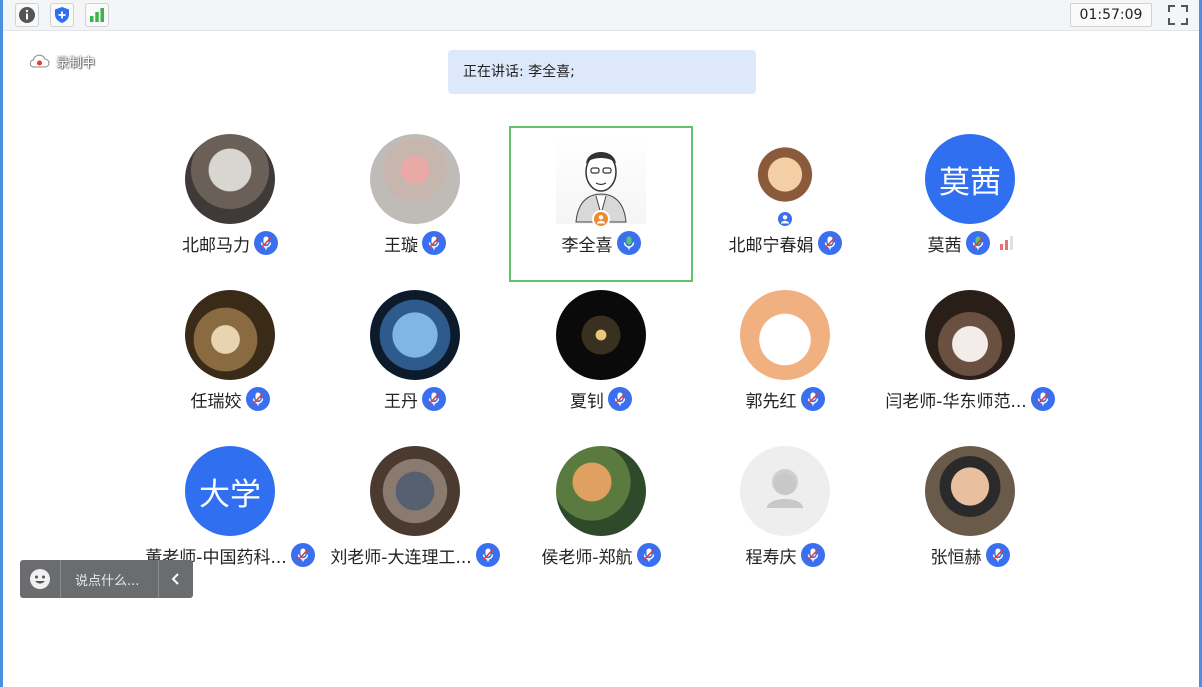  Describe the element at coordinates (771, 401) in the screenshot. I see `participant-name: 郭先红` at that location.